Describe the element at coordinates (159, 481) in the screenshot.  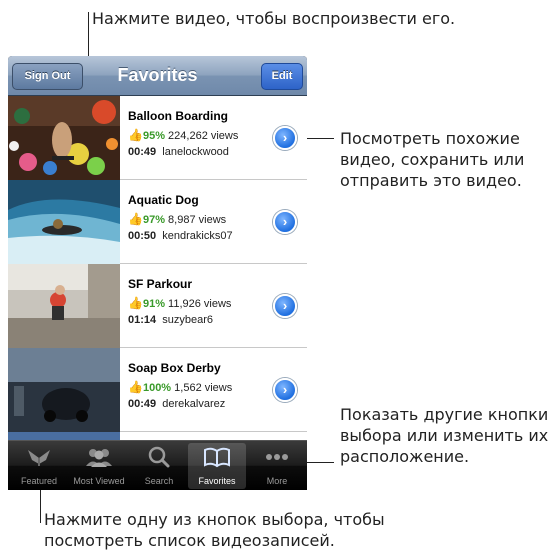
I see `tab-label: Search` at that location.